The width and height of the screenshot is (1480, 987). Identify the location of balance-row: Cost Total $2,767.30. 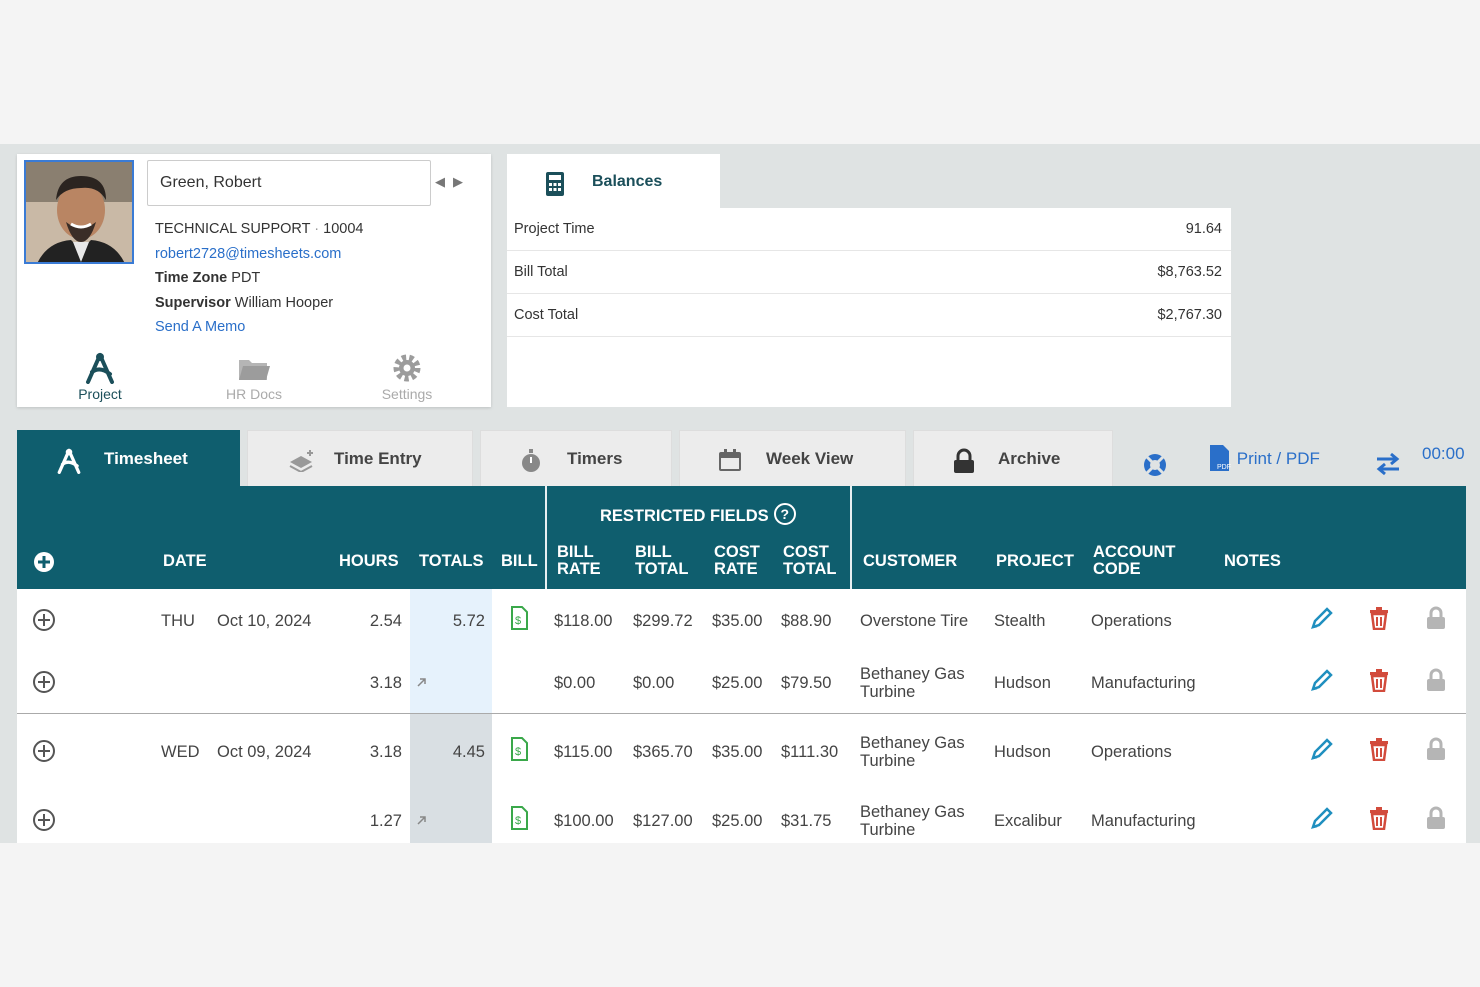
(869, 315).